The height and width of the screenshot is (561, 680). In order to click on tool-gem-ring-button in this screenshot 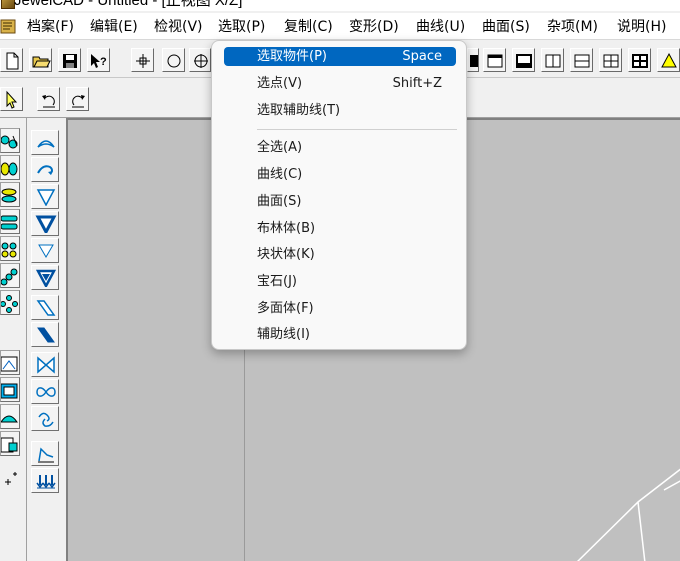, I will do `click(10, 302)`.